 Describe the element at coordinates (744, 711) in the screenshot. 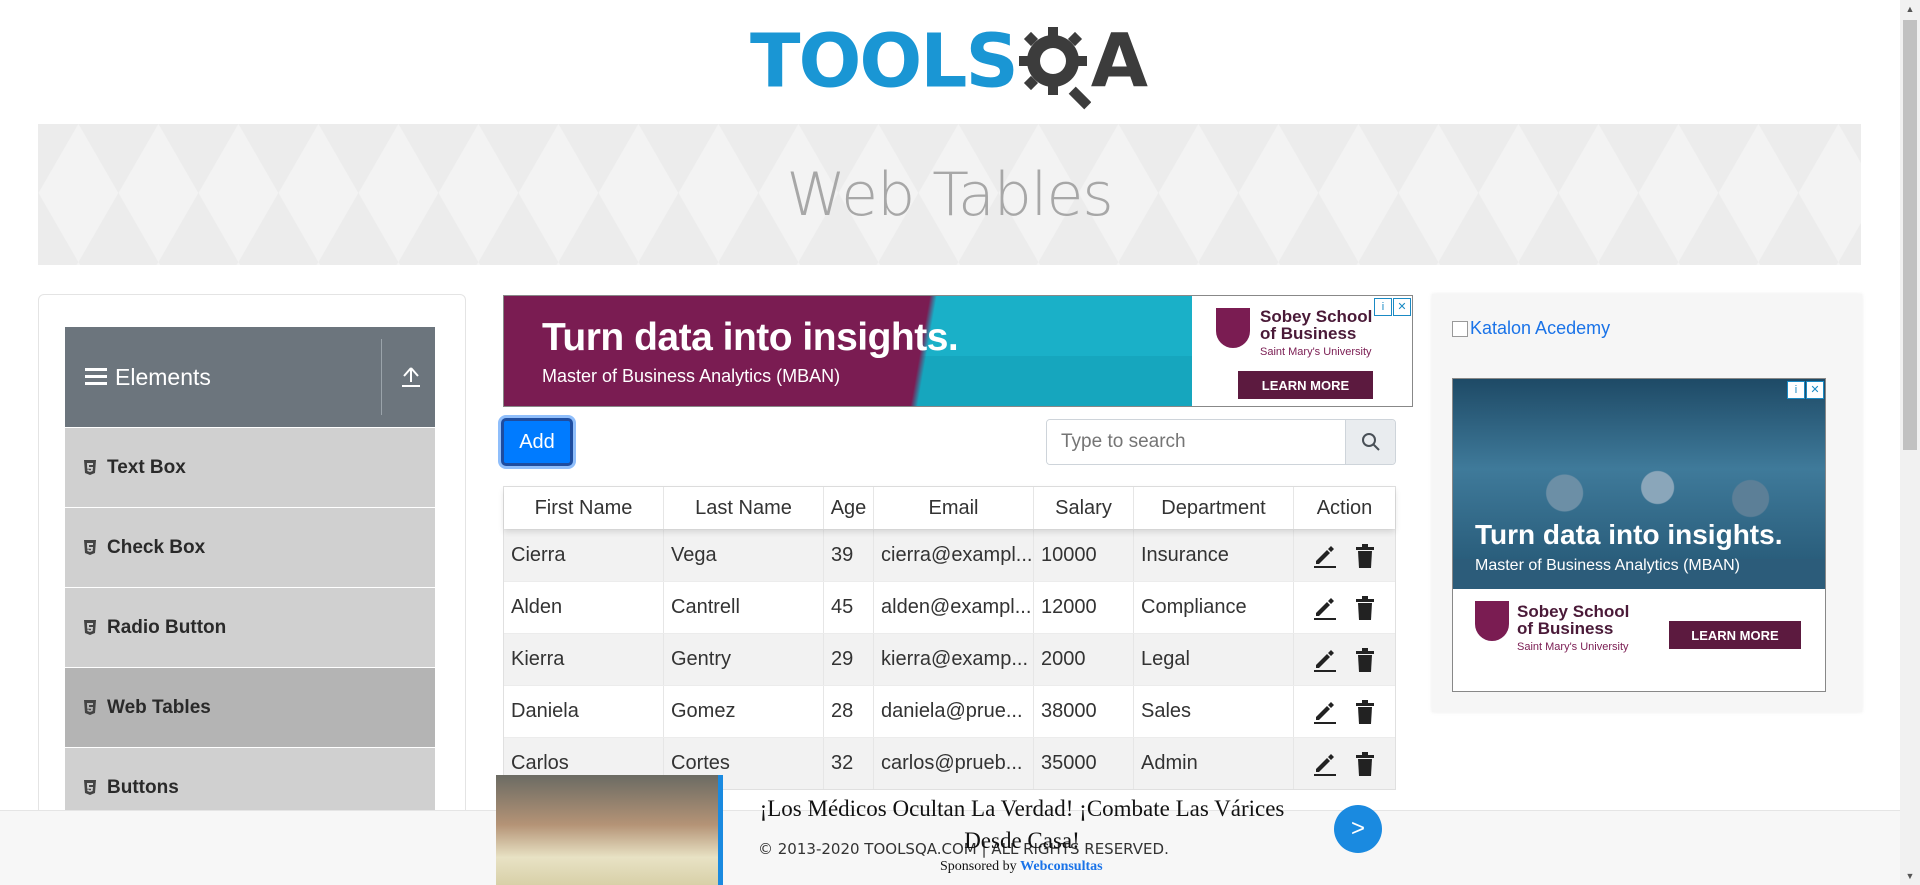

I see `cell-last-name: Gomez` at that location.